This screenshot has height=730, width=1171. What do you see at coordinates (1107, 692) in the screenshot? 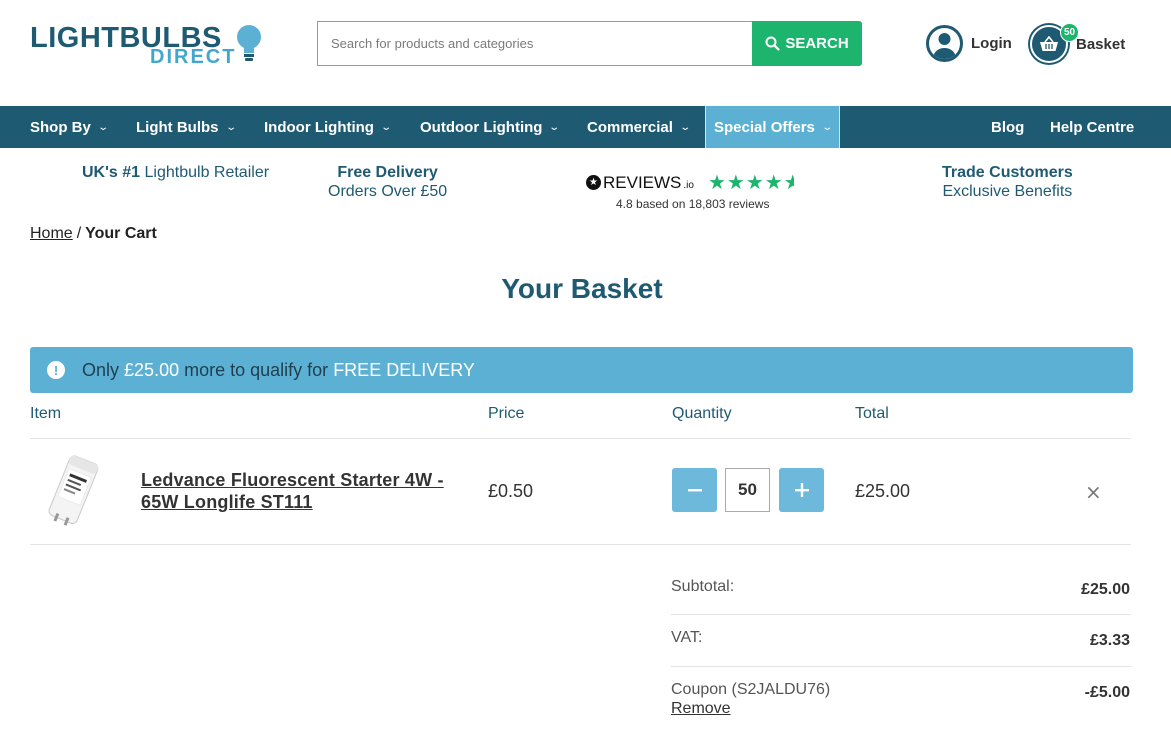
I see `coupon-value: -£5.00` at bounding box center [1107, 692].